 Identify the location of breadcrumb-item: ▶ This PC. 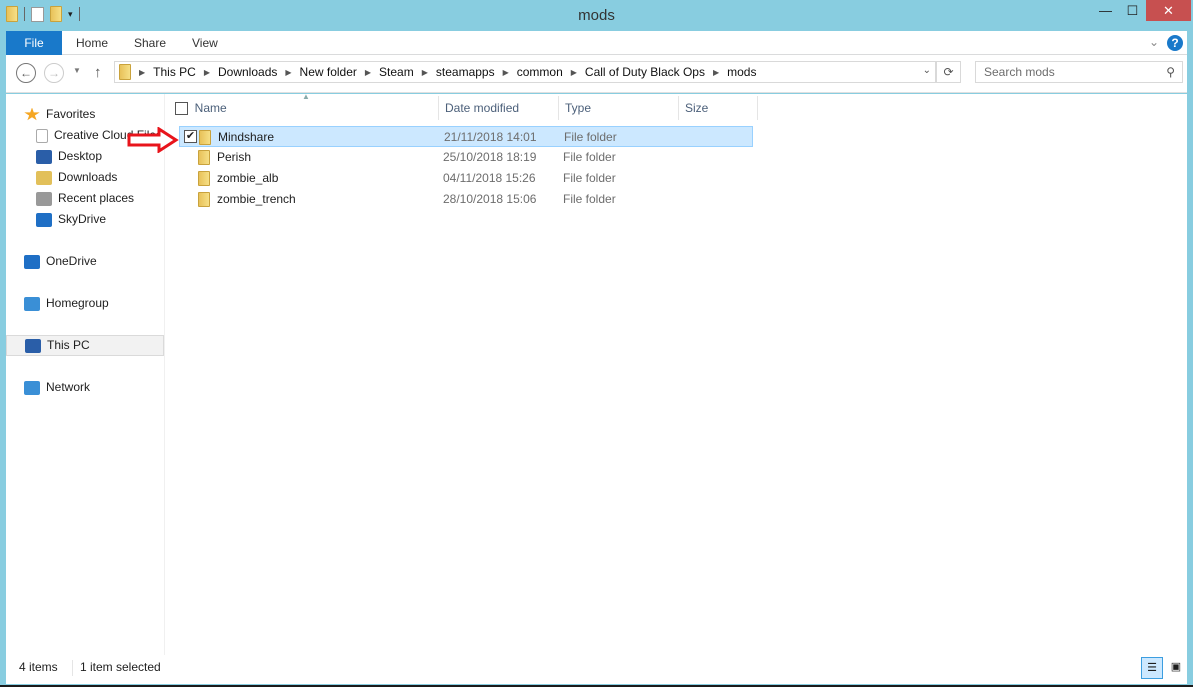
(163, 72).